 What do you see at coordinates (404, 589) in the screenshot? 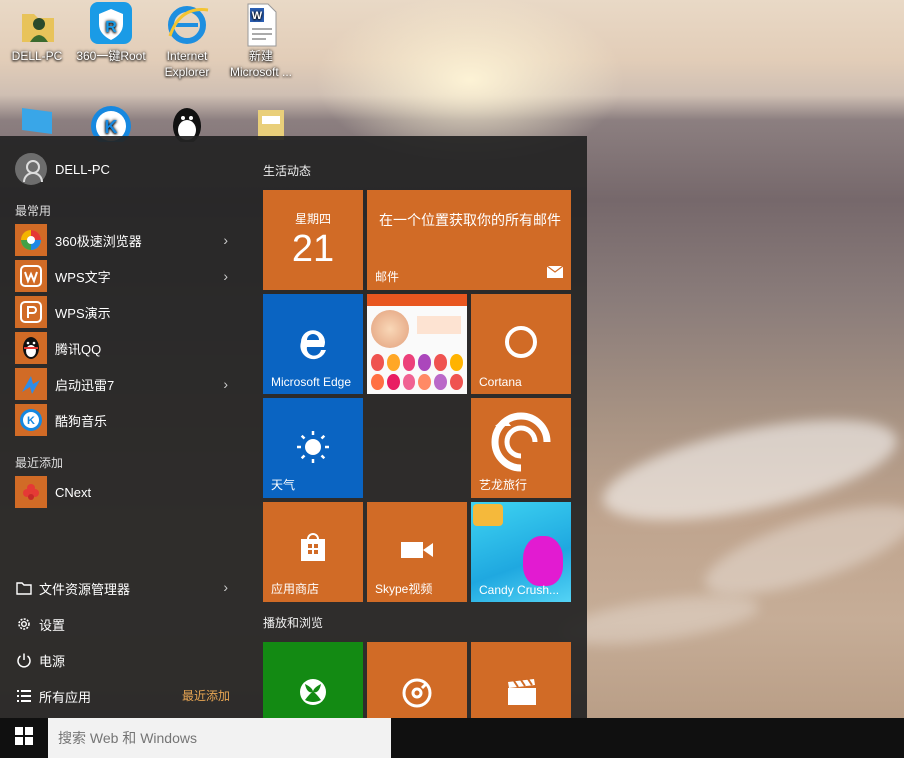
I see `tile-label: Skype视频` at bounding box center [404, 589].